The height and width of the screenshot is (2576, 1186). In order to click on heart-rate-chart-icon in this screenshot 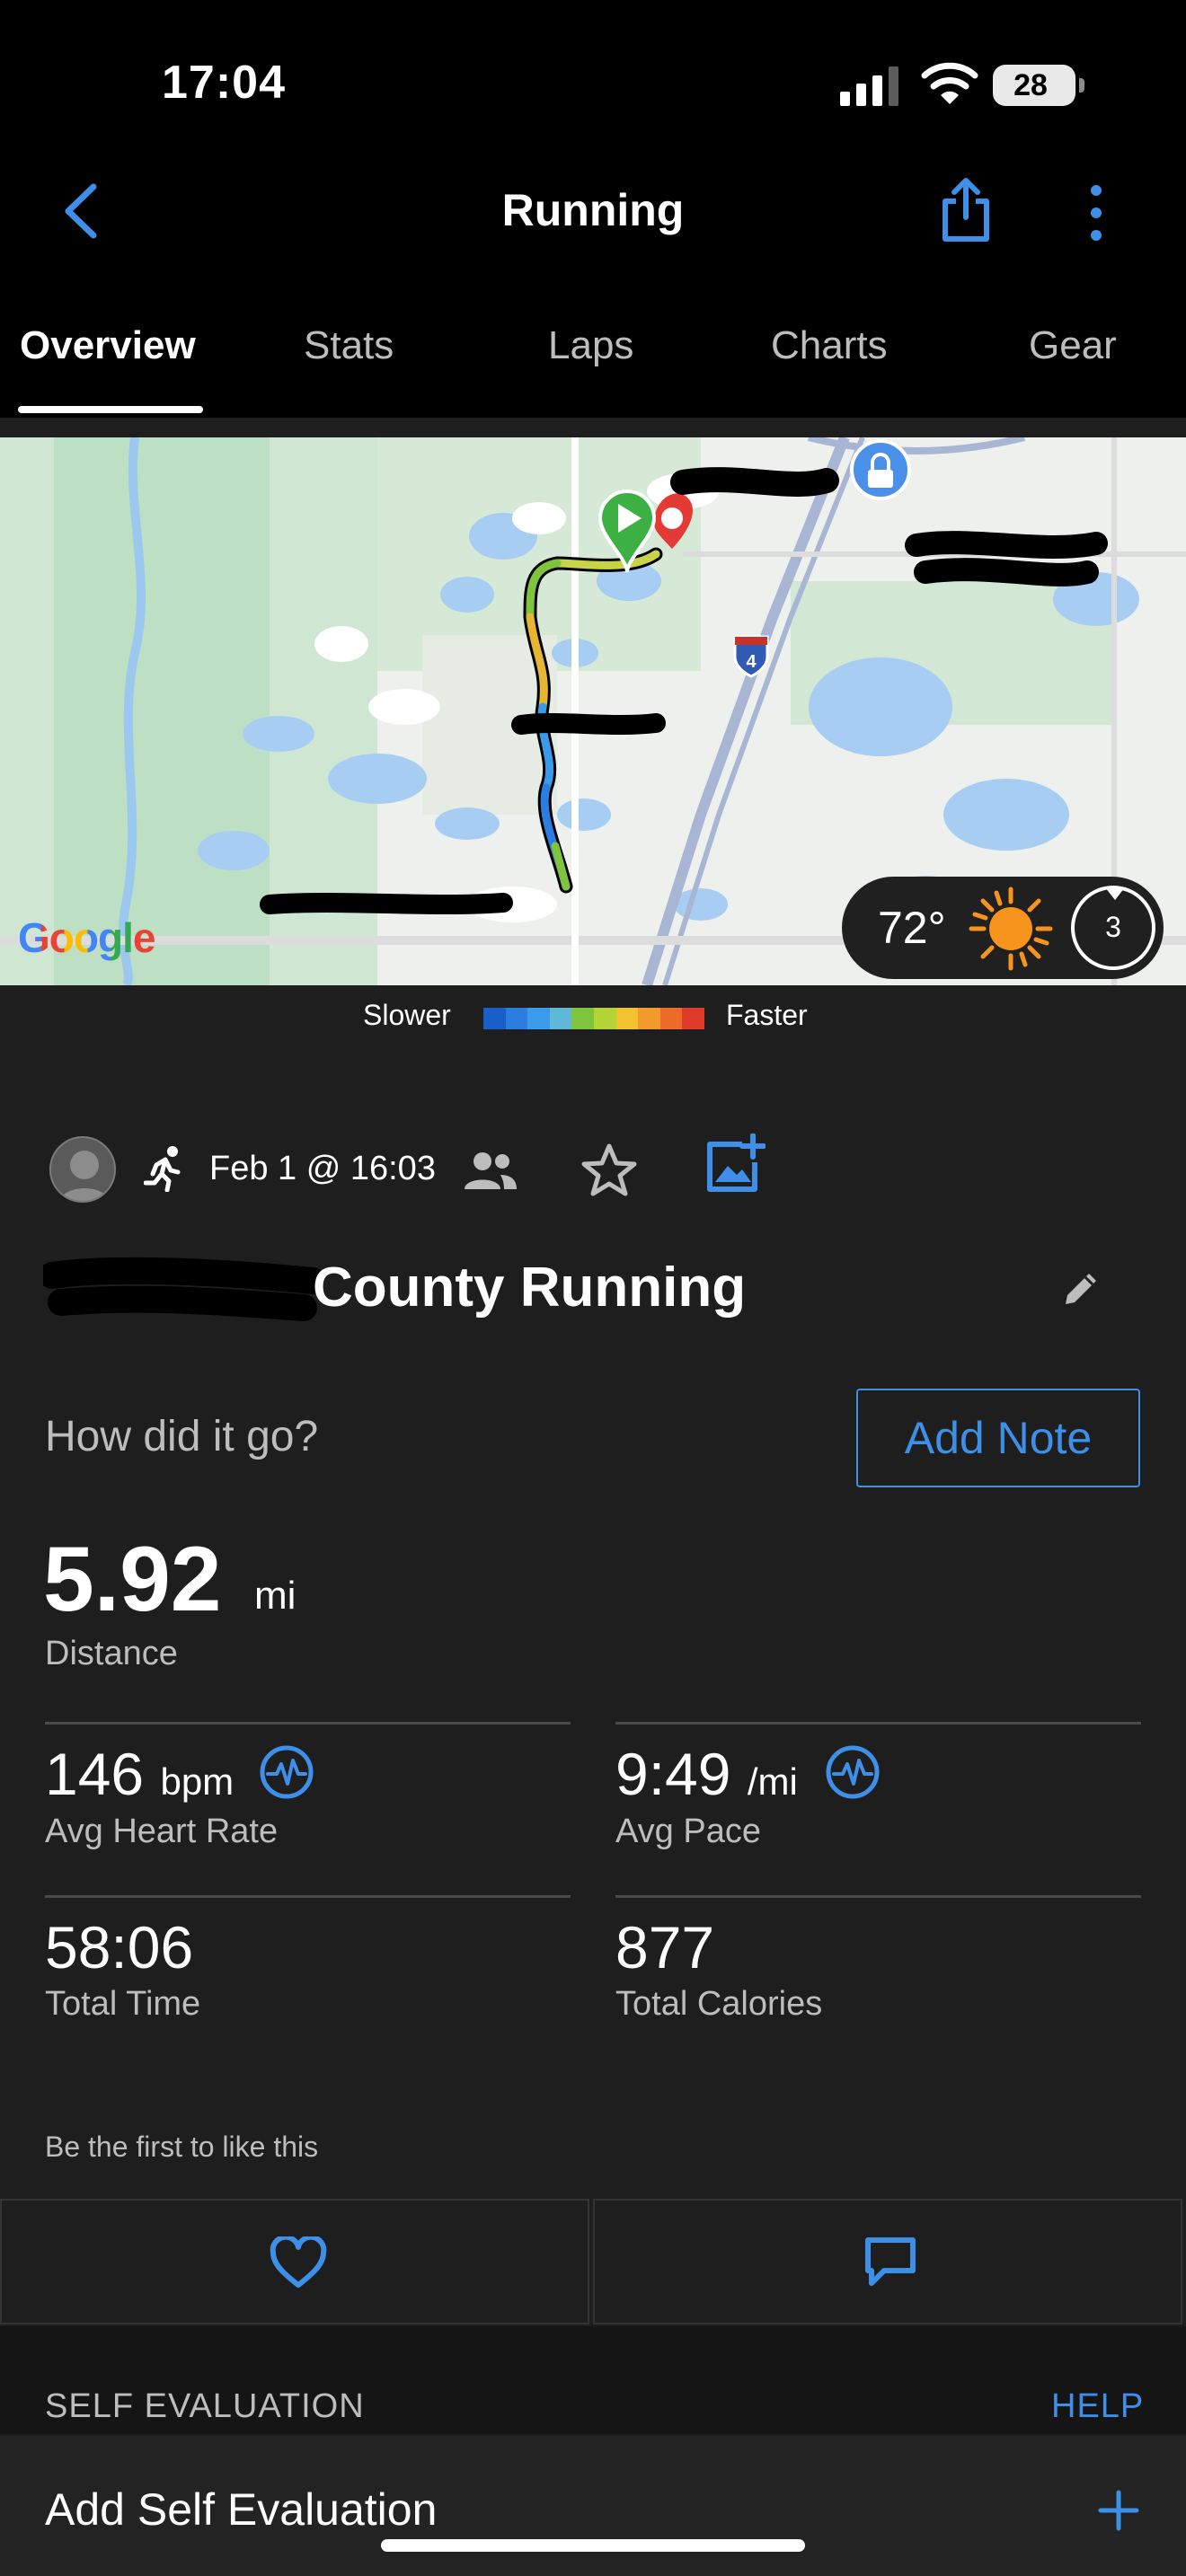, I will do `click(286, 1772)`.